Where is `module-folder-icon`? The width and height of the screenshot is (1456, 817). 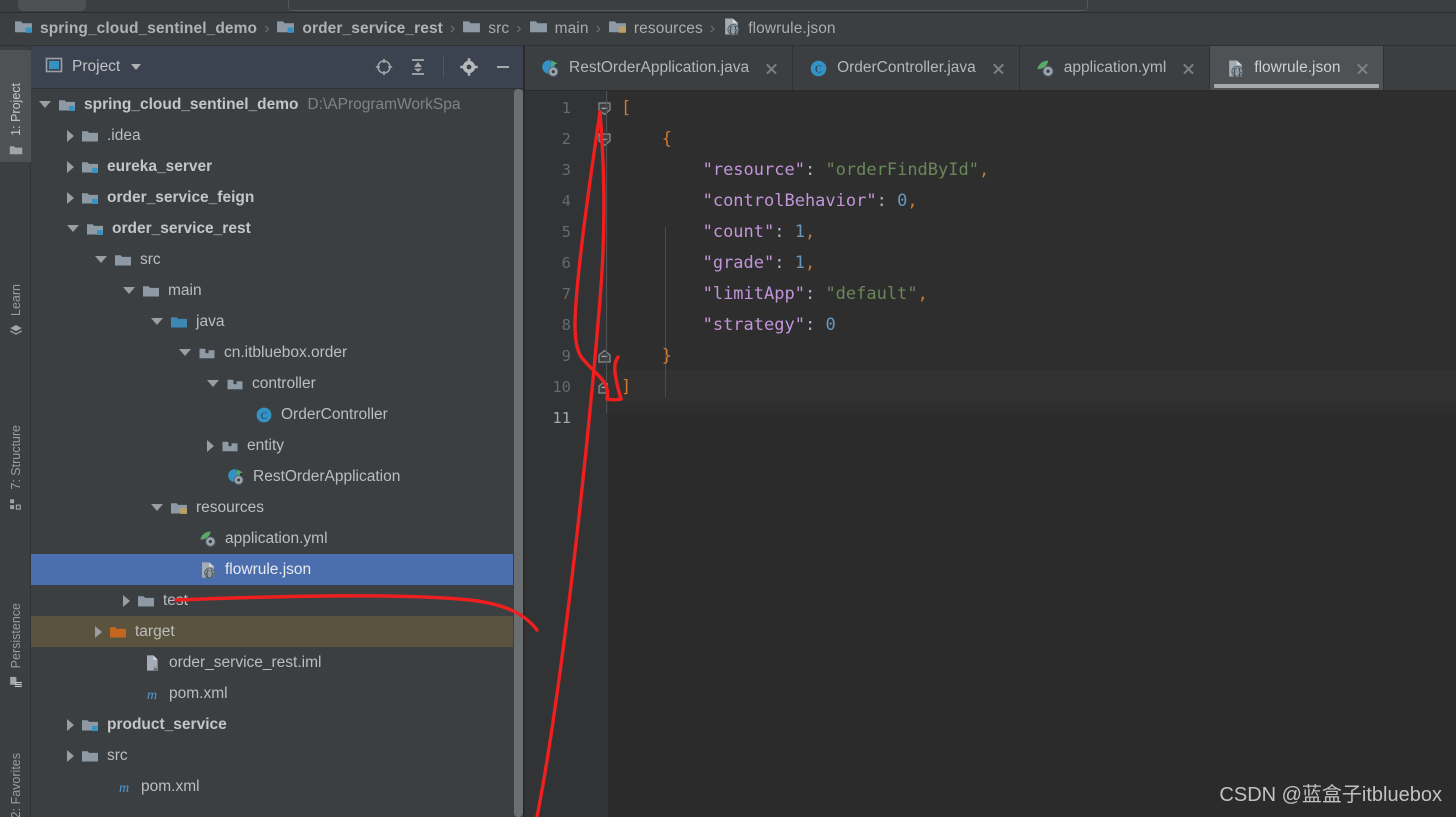 module-folder-icon is located at coordinates (285, 29).